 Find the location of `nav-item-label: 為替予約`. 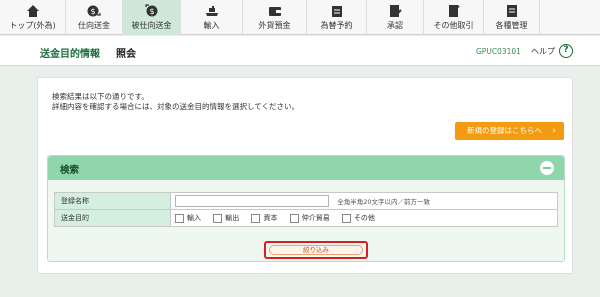

nav-item-label: 為替予約 is located at coordinates (336, 25).